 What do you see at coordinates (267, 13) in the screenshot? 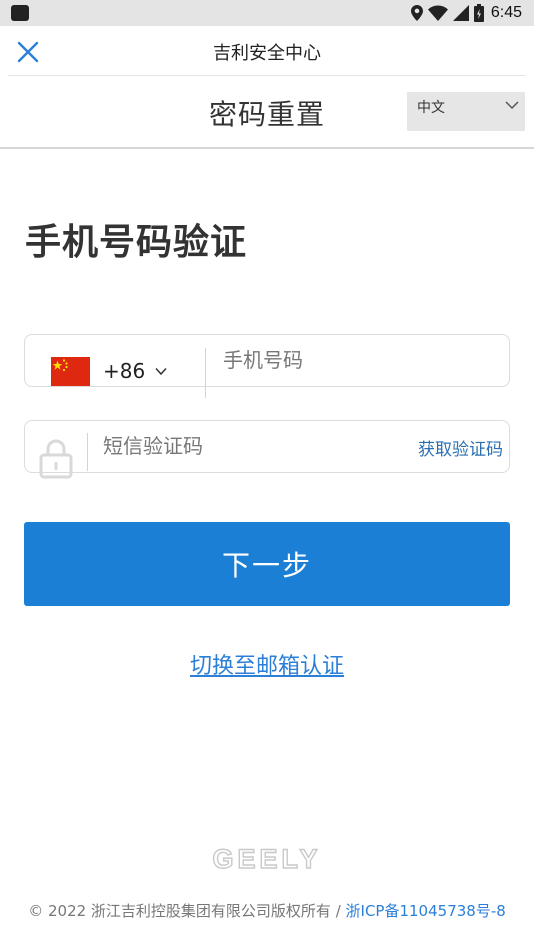
I see `status-bar: 6:45` at bounding box center [267, 13].